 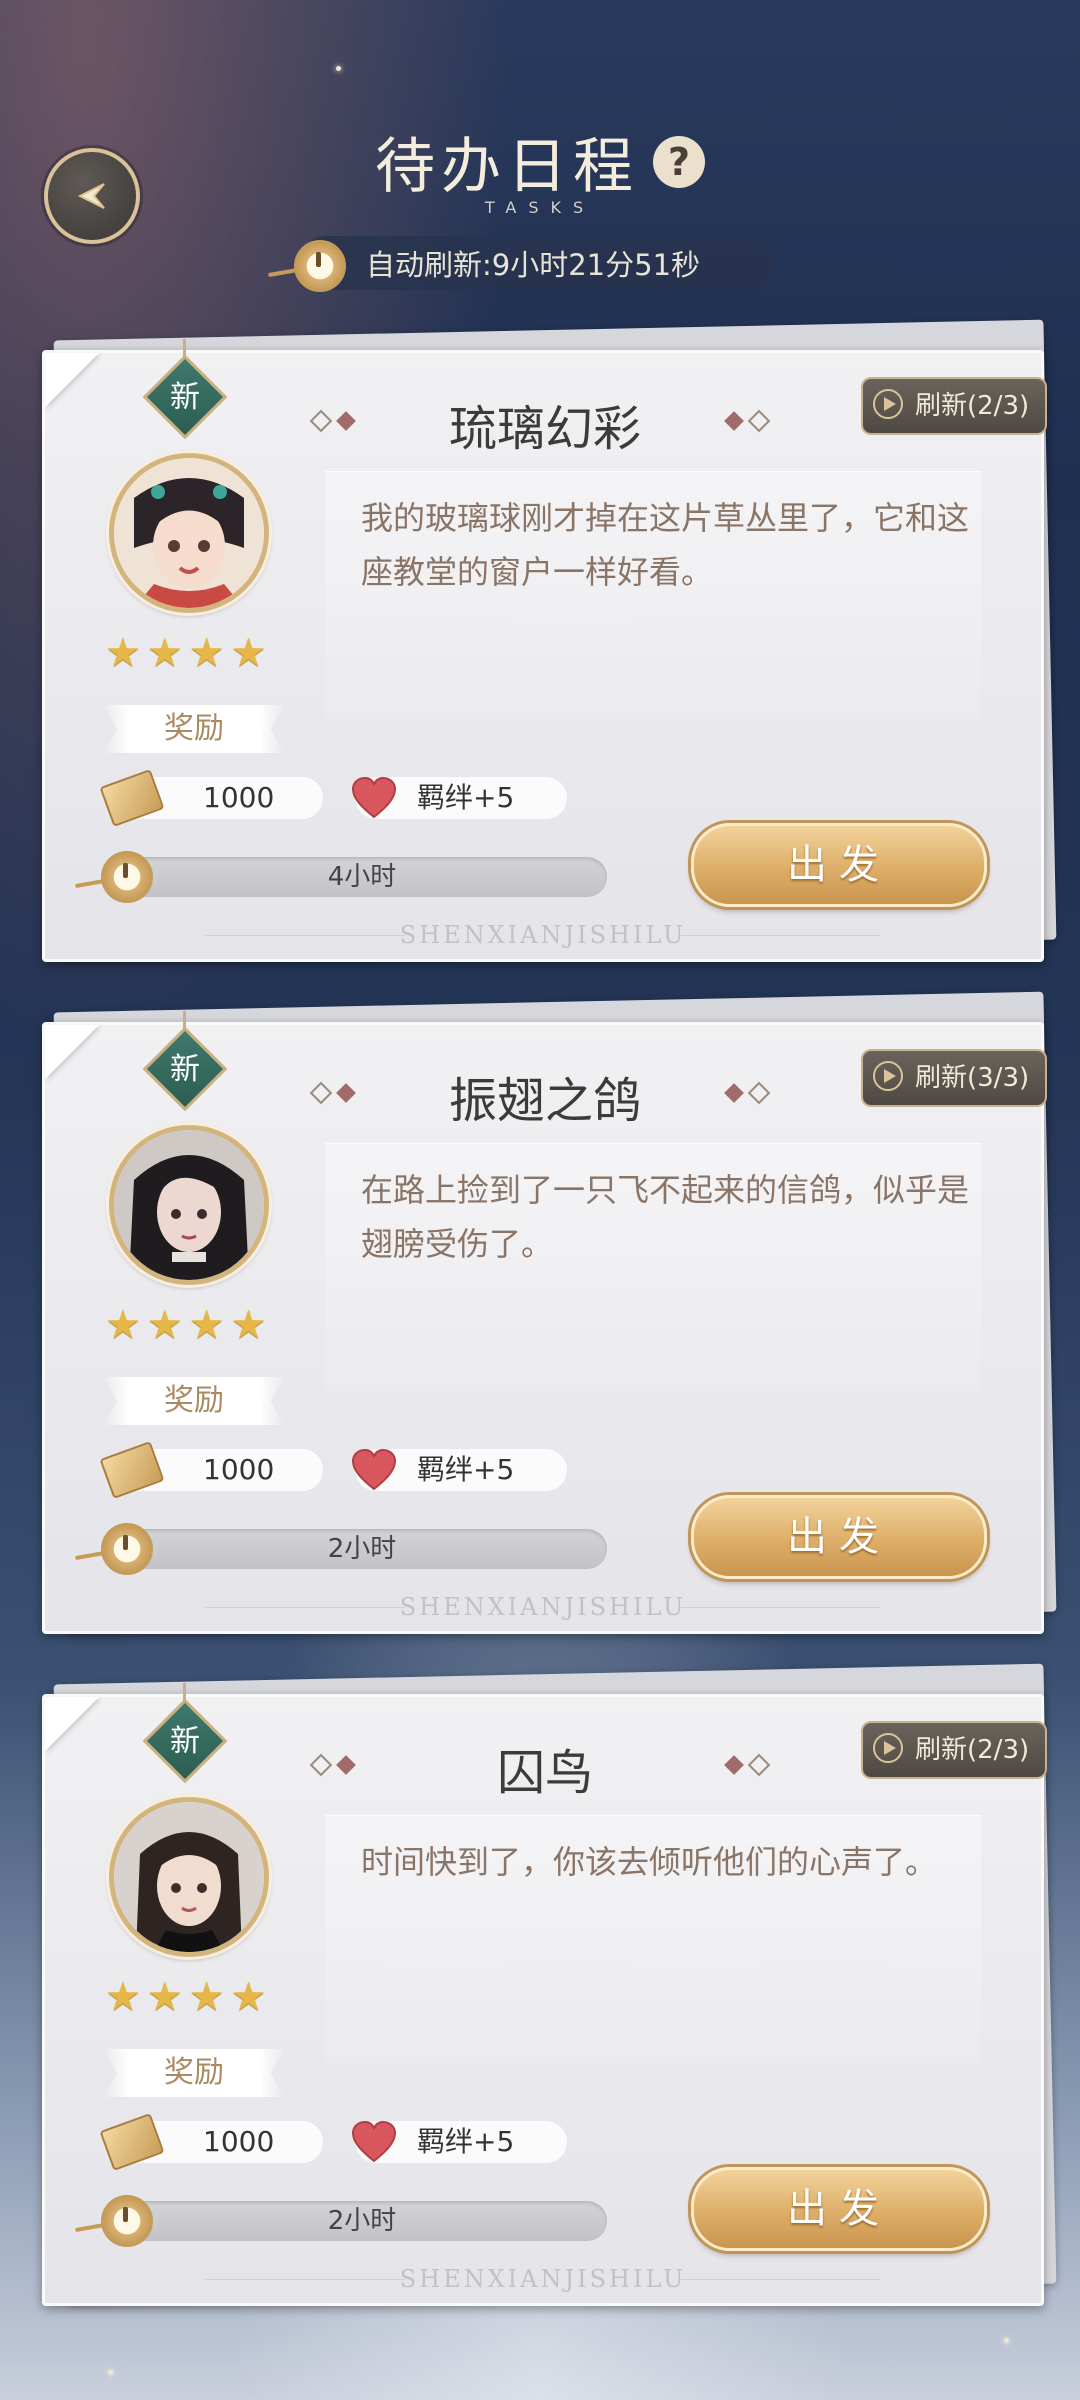 What do you see at coordinates (665, 1217) in the screenshot?
I see `task-description: 在路上捡到了一只飞不起来的信鸽，似乎是翅膀受伤了。` at bounding box center [665, 1217].